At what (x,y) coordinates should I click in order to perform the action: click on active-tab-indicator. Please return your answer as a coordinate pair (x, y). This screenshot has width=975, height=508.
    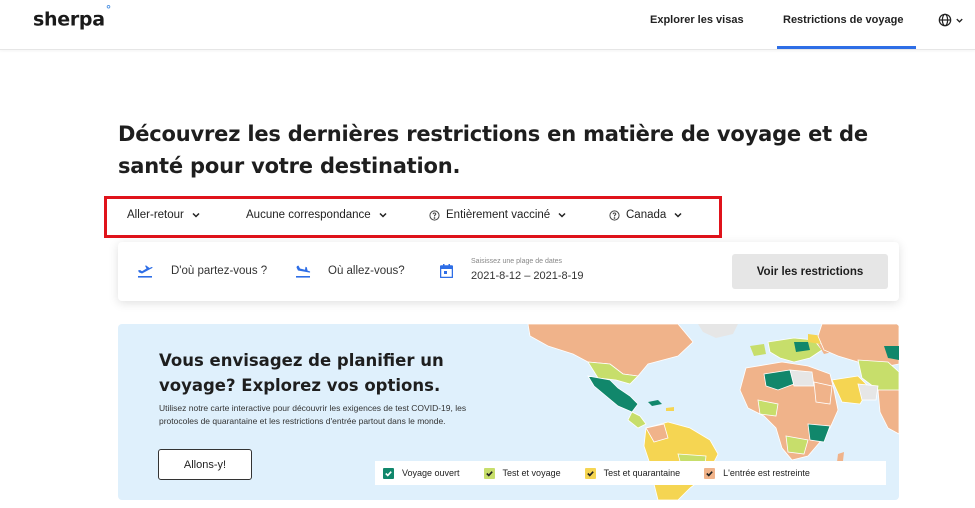
    Looking at the image, I should click on (846, 47).